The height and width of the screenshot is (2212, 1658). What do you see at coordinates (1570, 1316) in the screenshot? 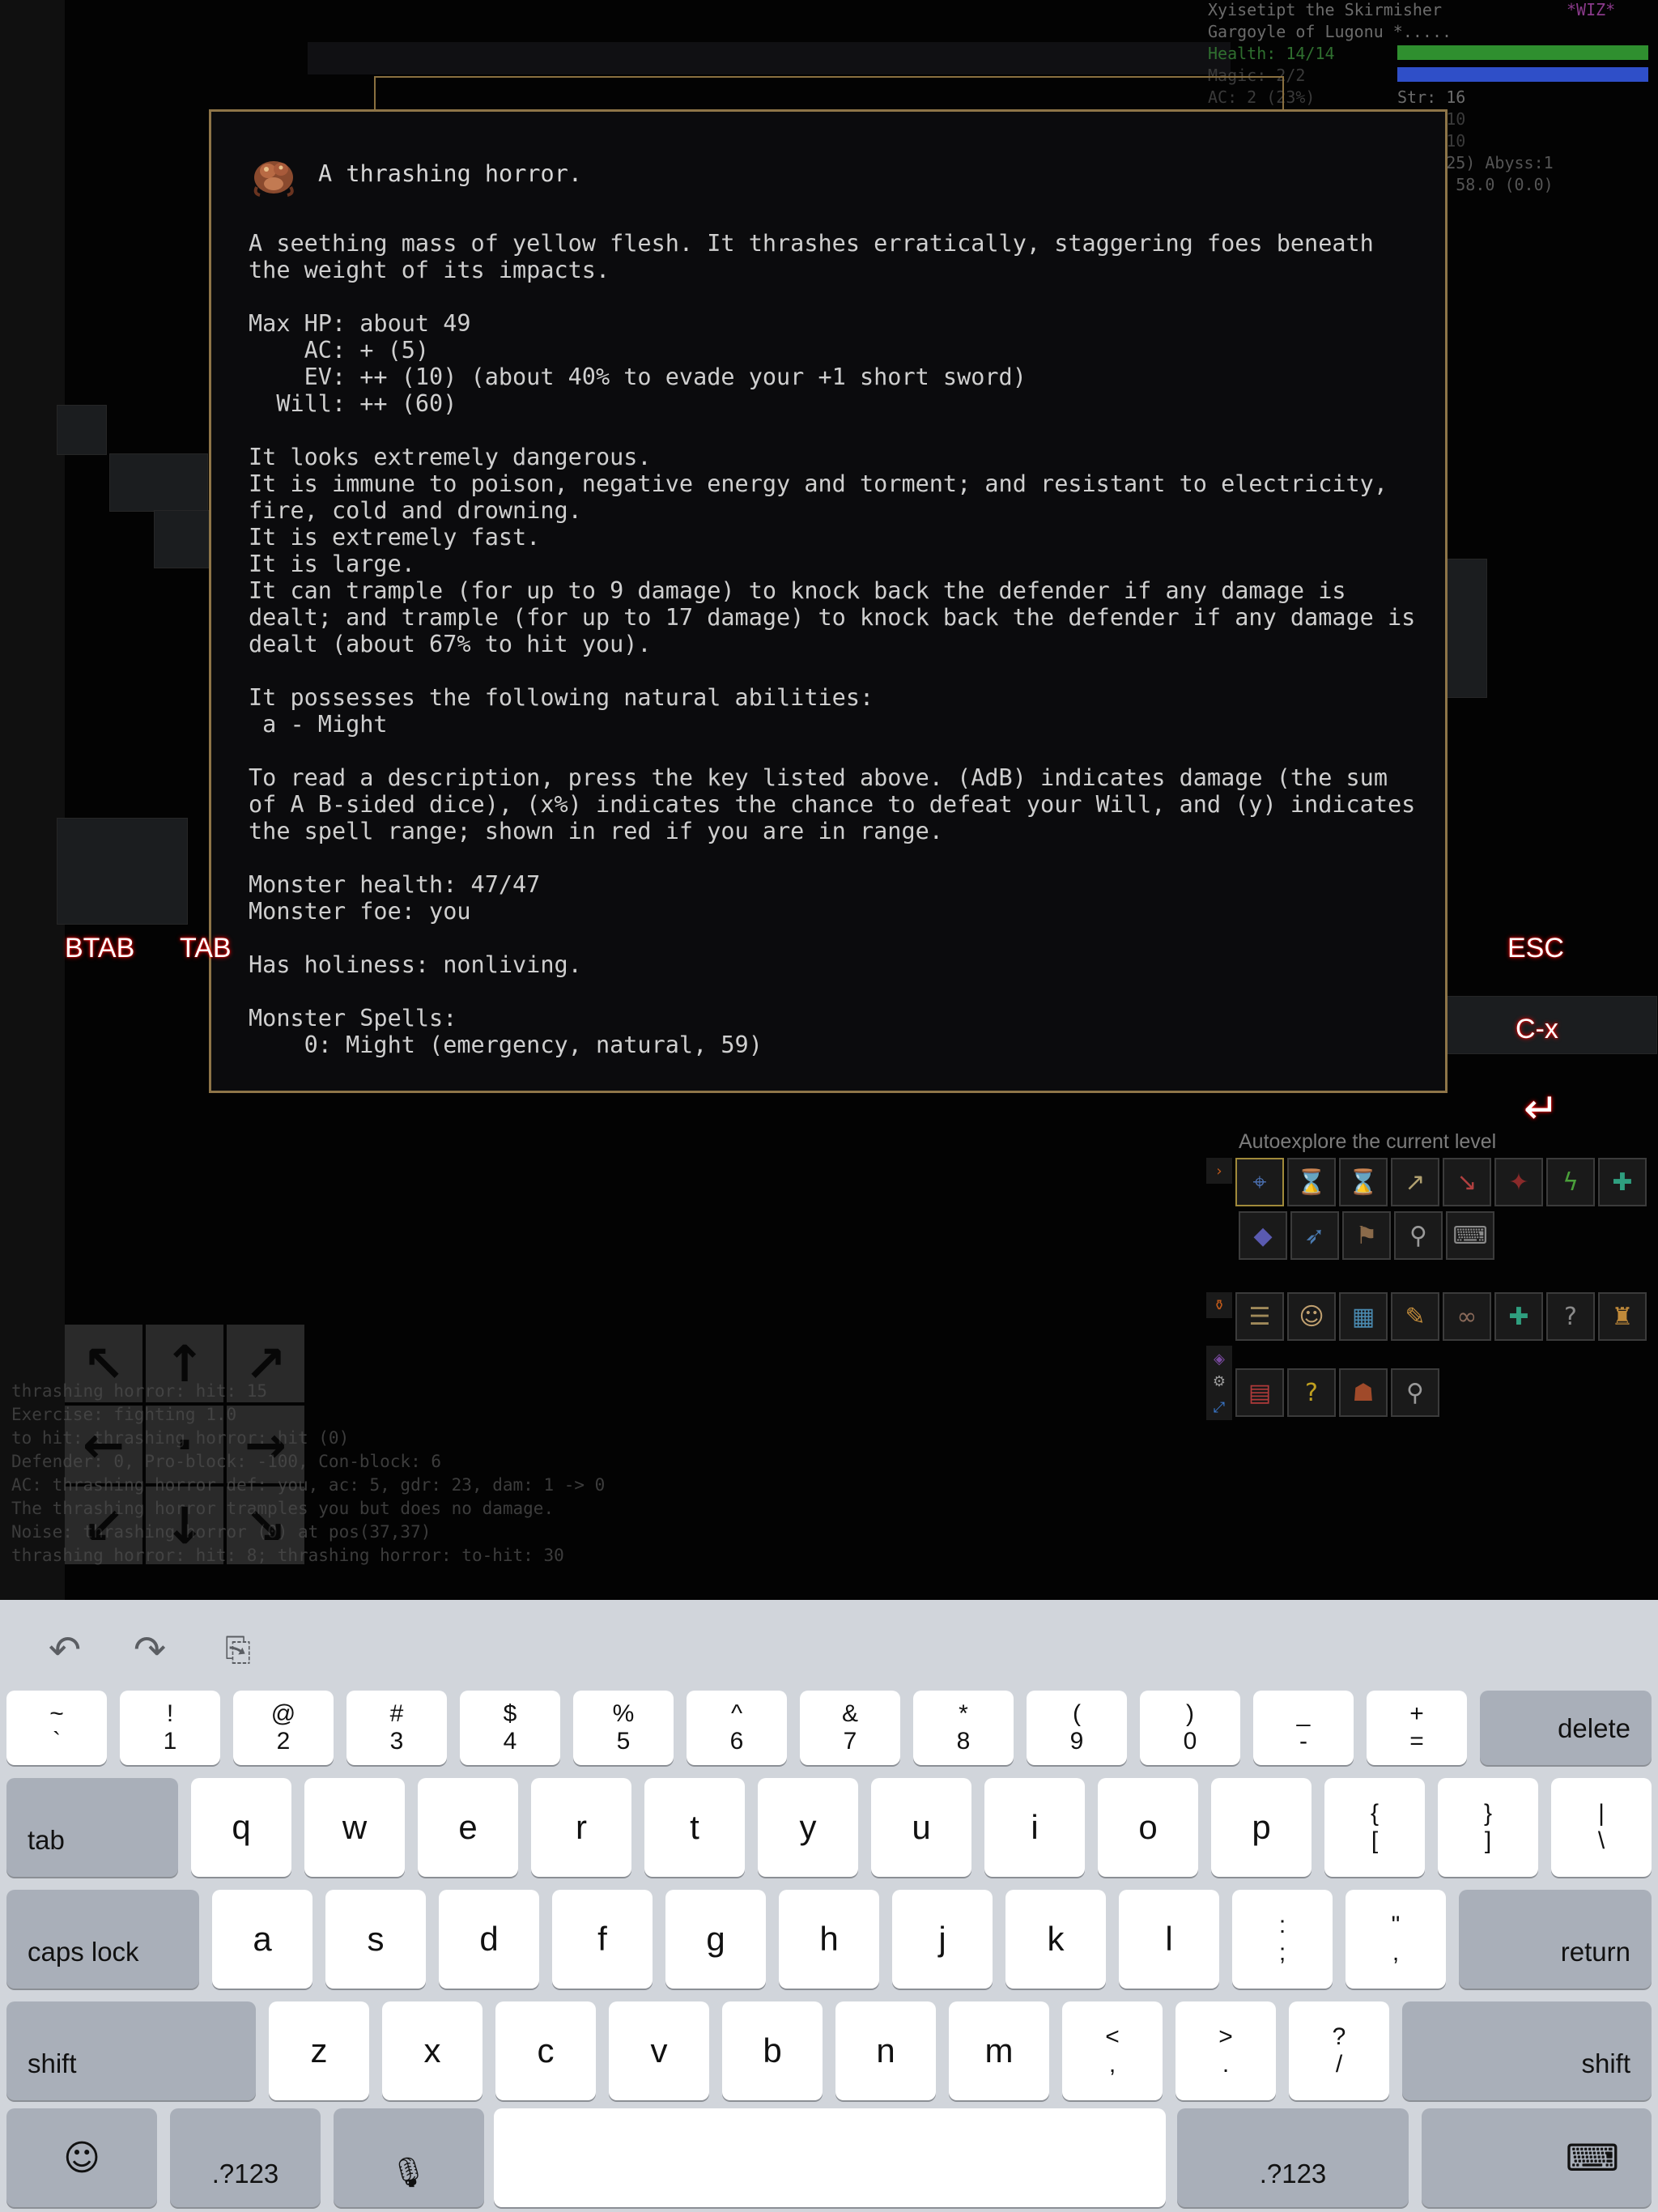
I see `help-character-icon: ?` at bounding box center [1570, 1316].